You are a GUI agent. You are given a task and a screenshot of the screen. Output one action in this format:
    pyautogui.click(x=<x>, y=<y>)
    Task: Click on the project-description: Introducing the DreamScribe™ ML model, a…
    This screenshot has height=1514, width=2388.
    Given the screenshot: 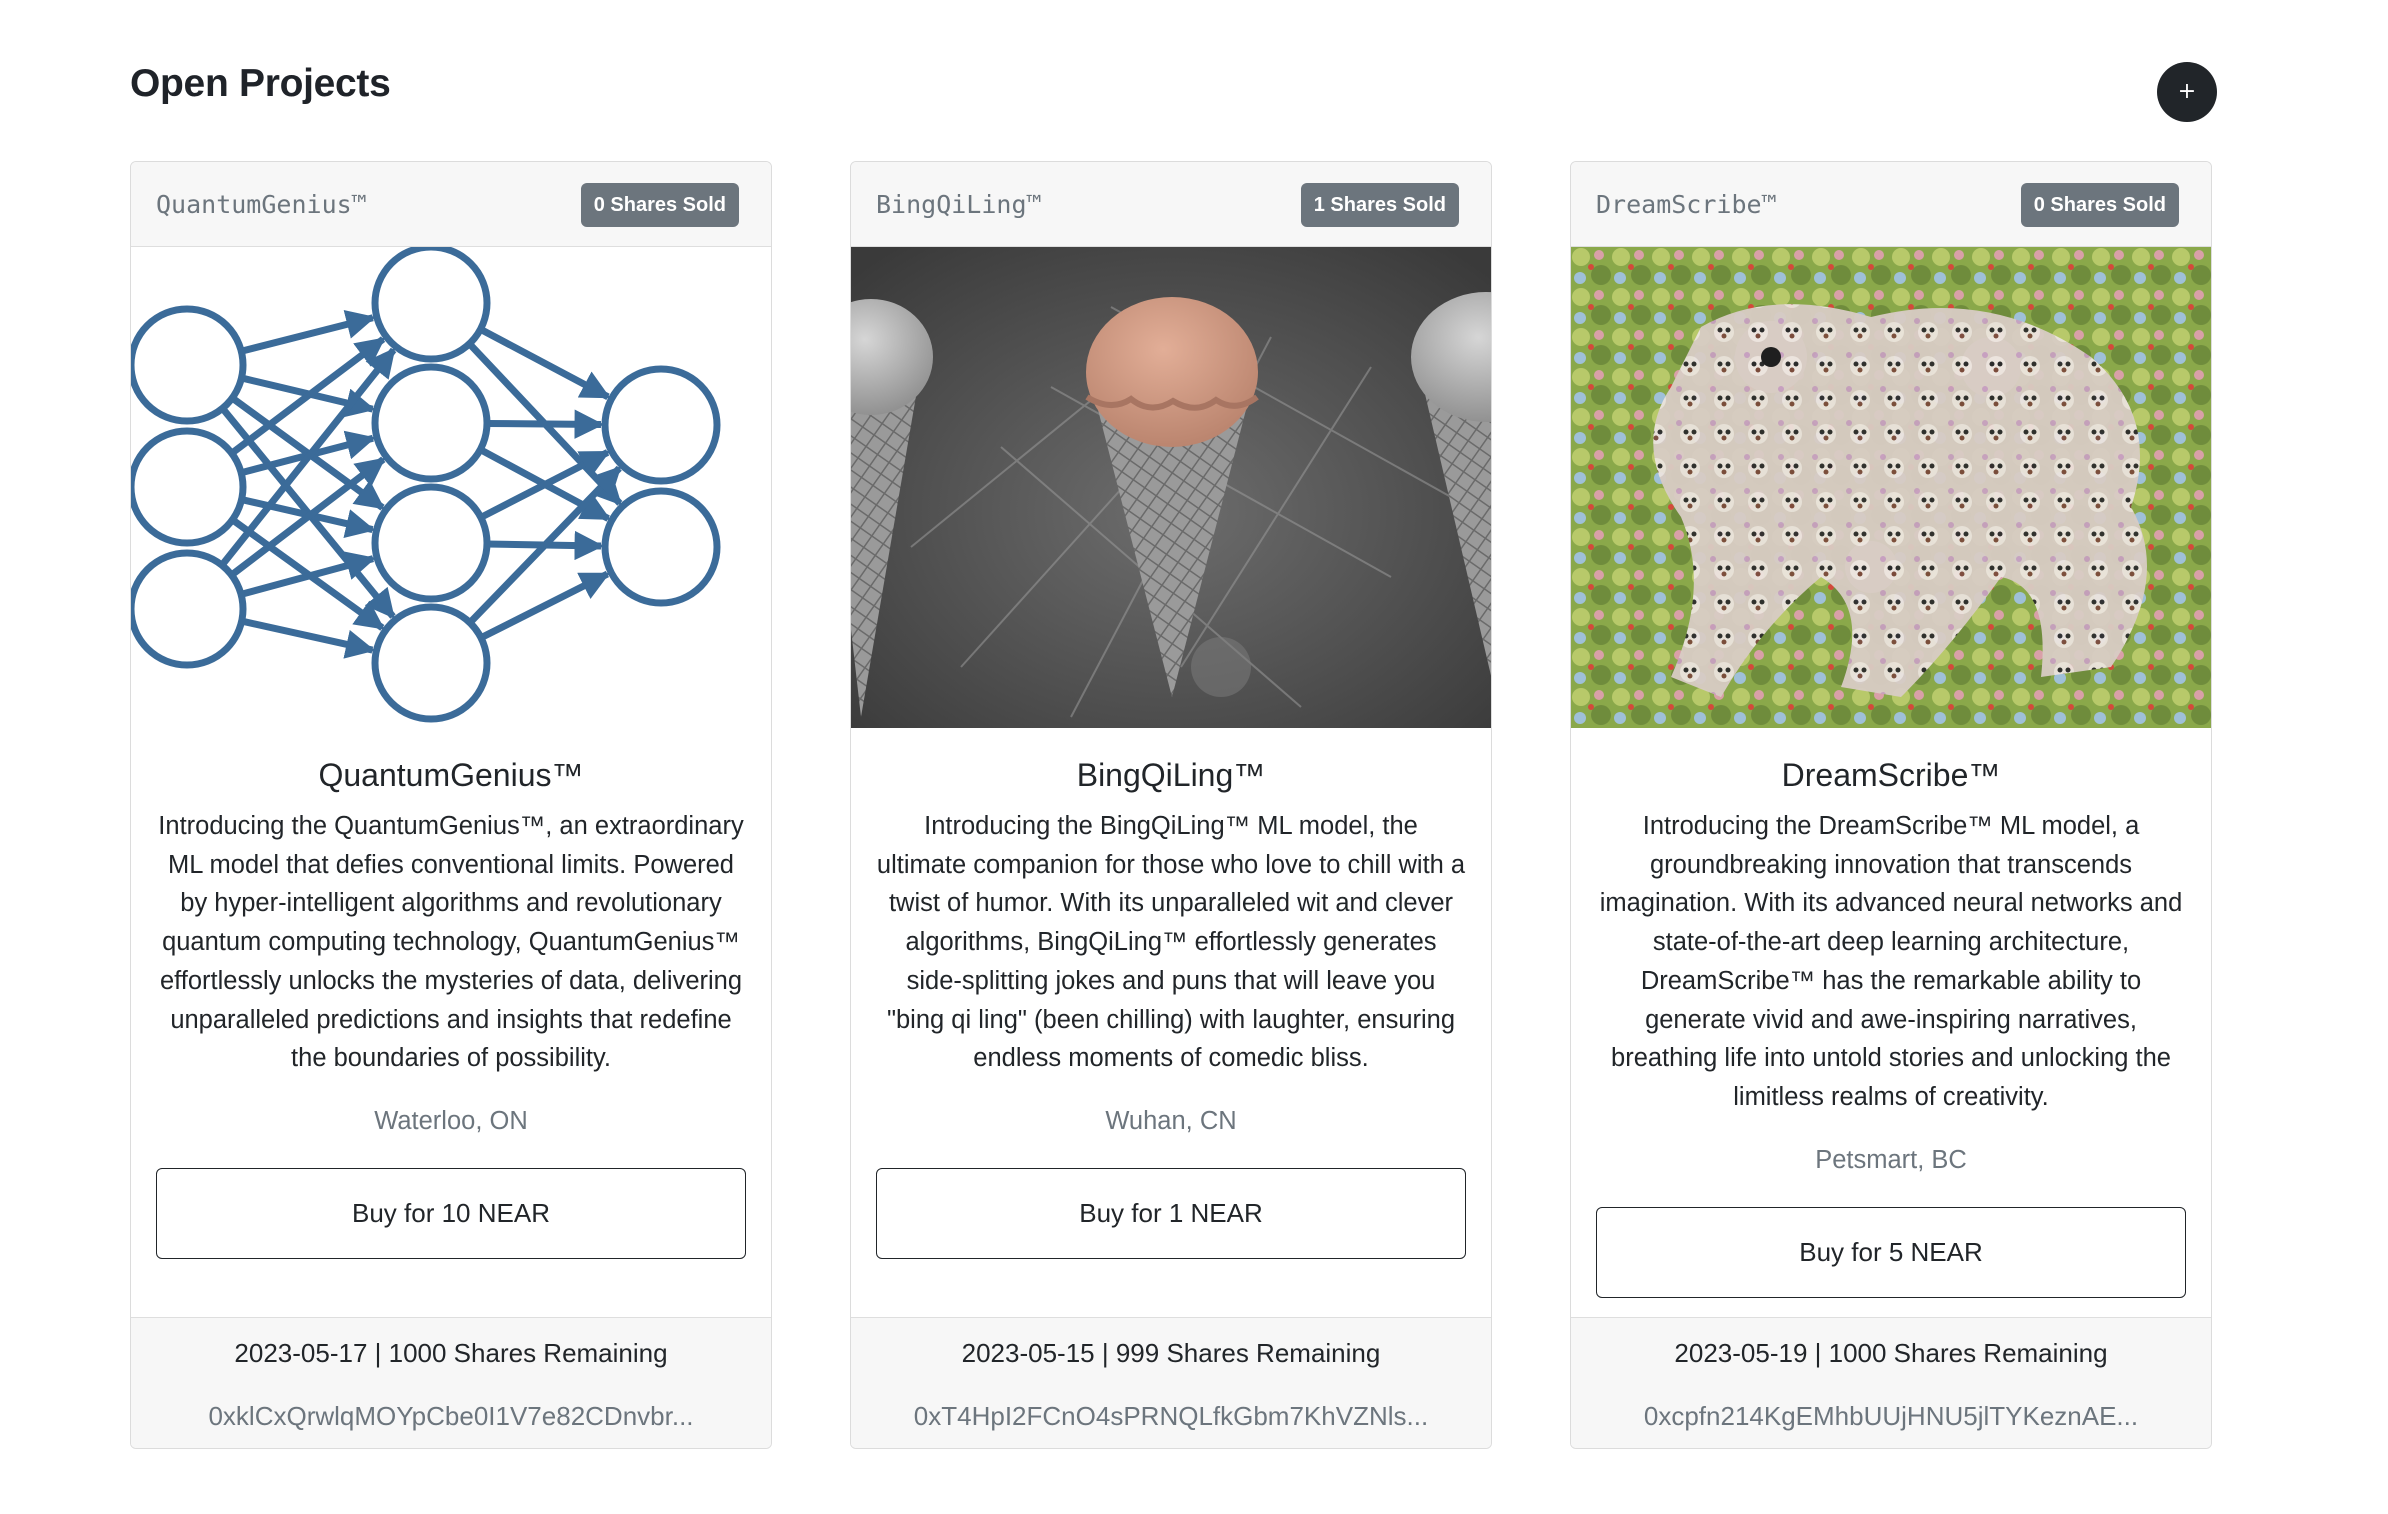 What is the action you would take?
    pyautogui.click(x=1891, y=961)
    